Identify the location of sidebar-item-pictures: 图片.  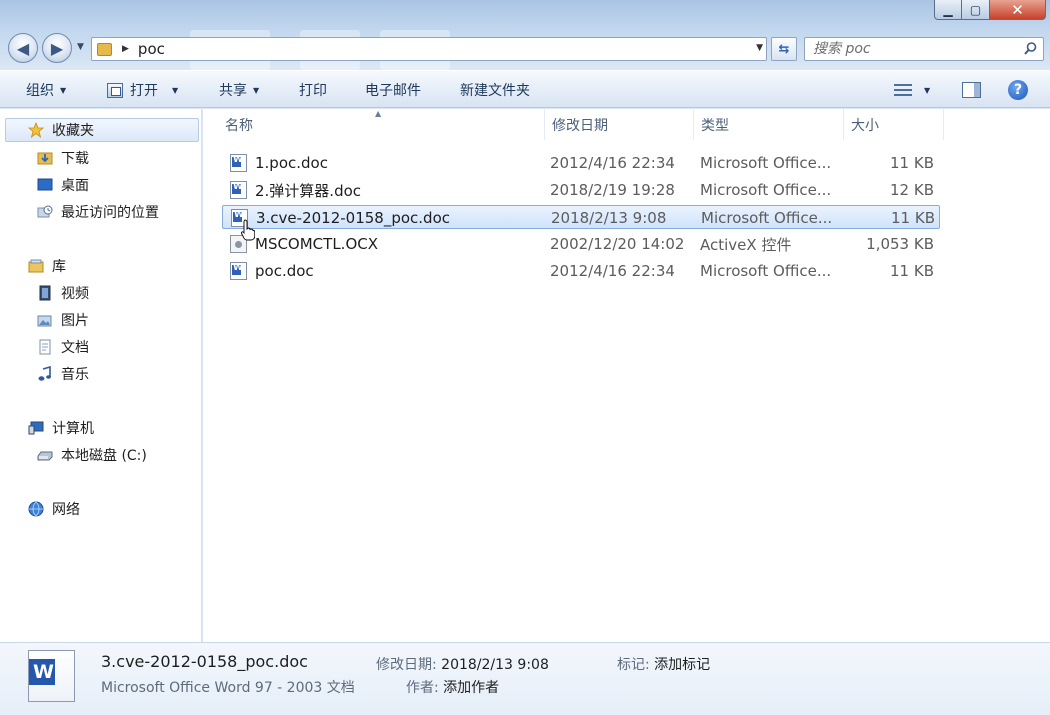
(63, 320).